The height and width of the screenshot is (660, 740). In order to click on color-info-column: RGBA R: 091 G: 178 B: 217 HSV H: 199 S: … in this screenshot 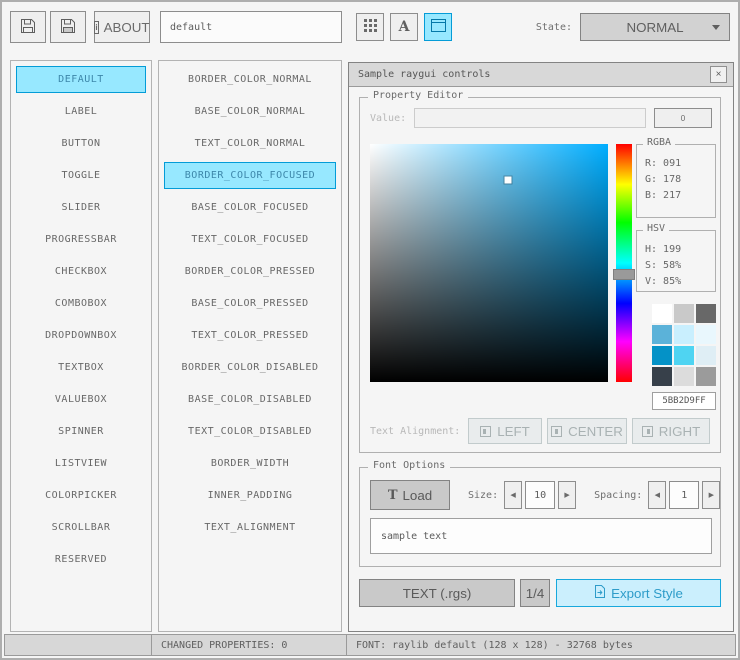, I will do `click(676, 273)`.